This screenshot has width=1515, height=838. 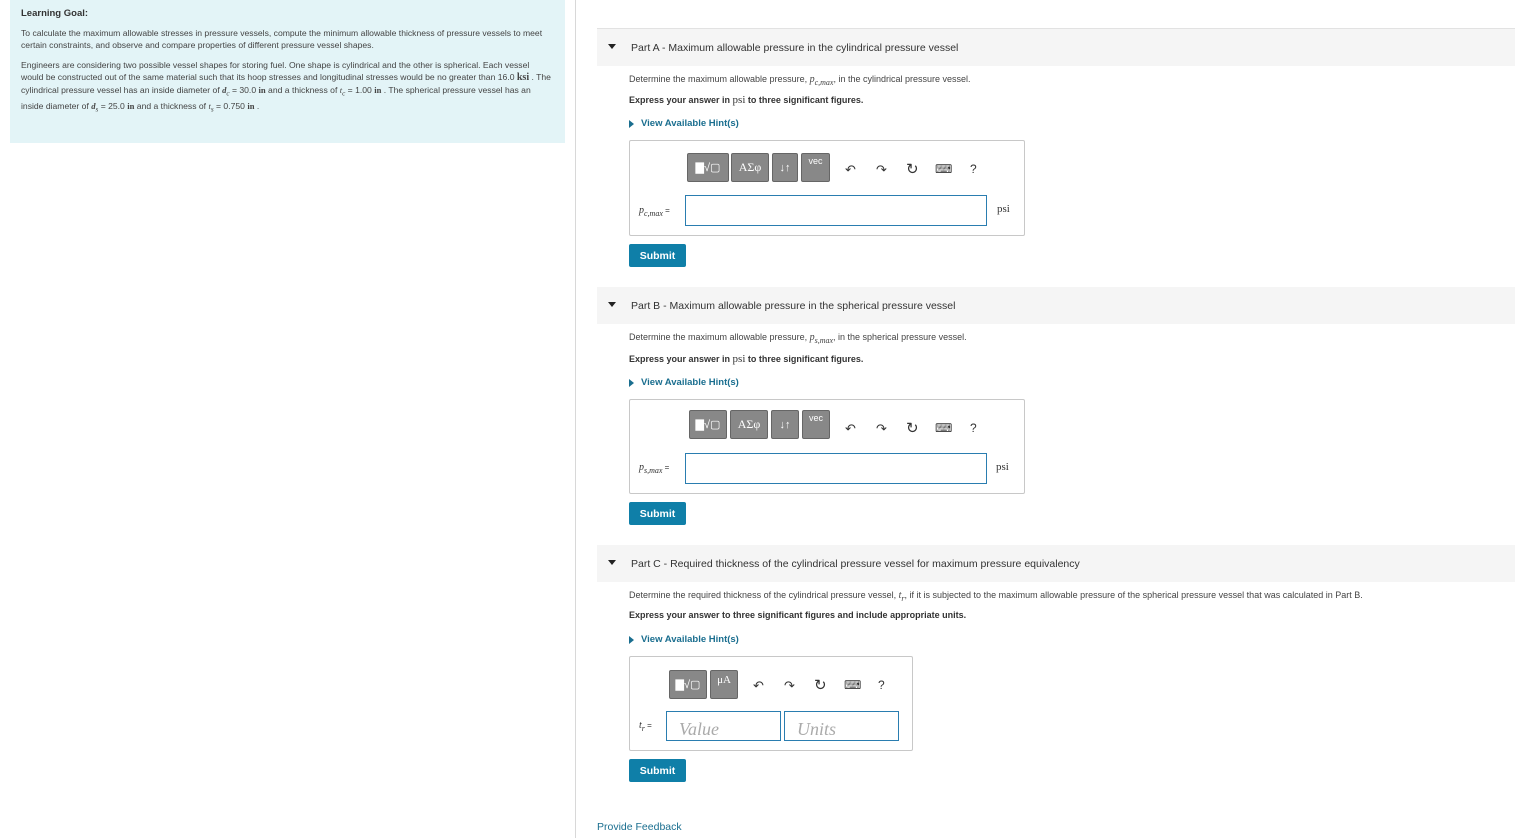 What do you see at coordinates (836, 468) in the screenshot?
I see `ps-max-input` at bounding box center [836, 468].